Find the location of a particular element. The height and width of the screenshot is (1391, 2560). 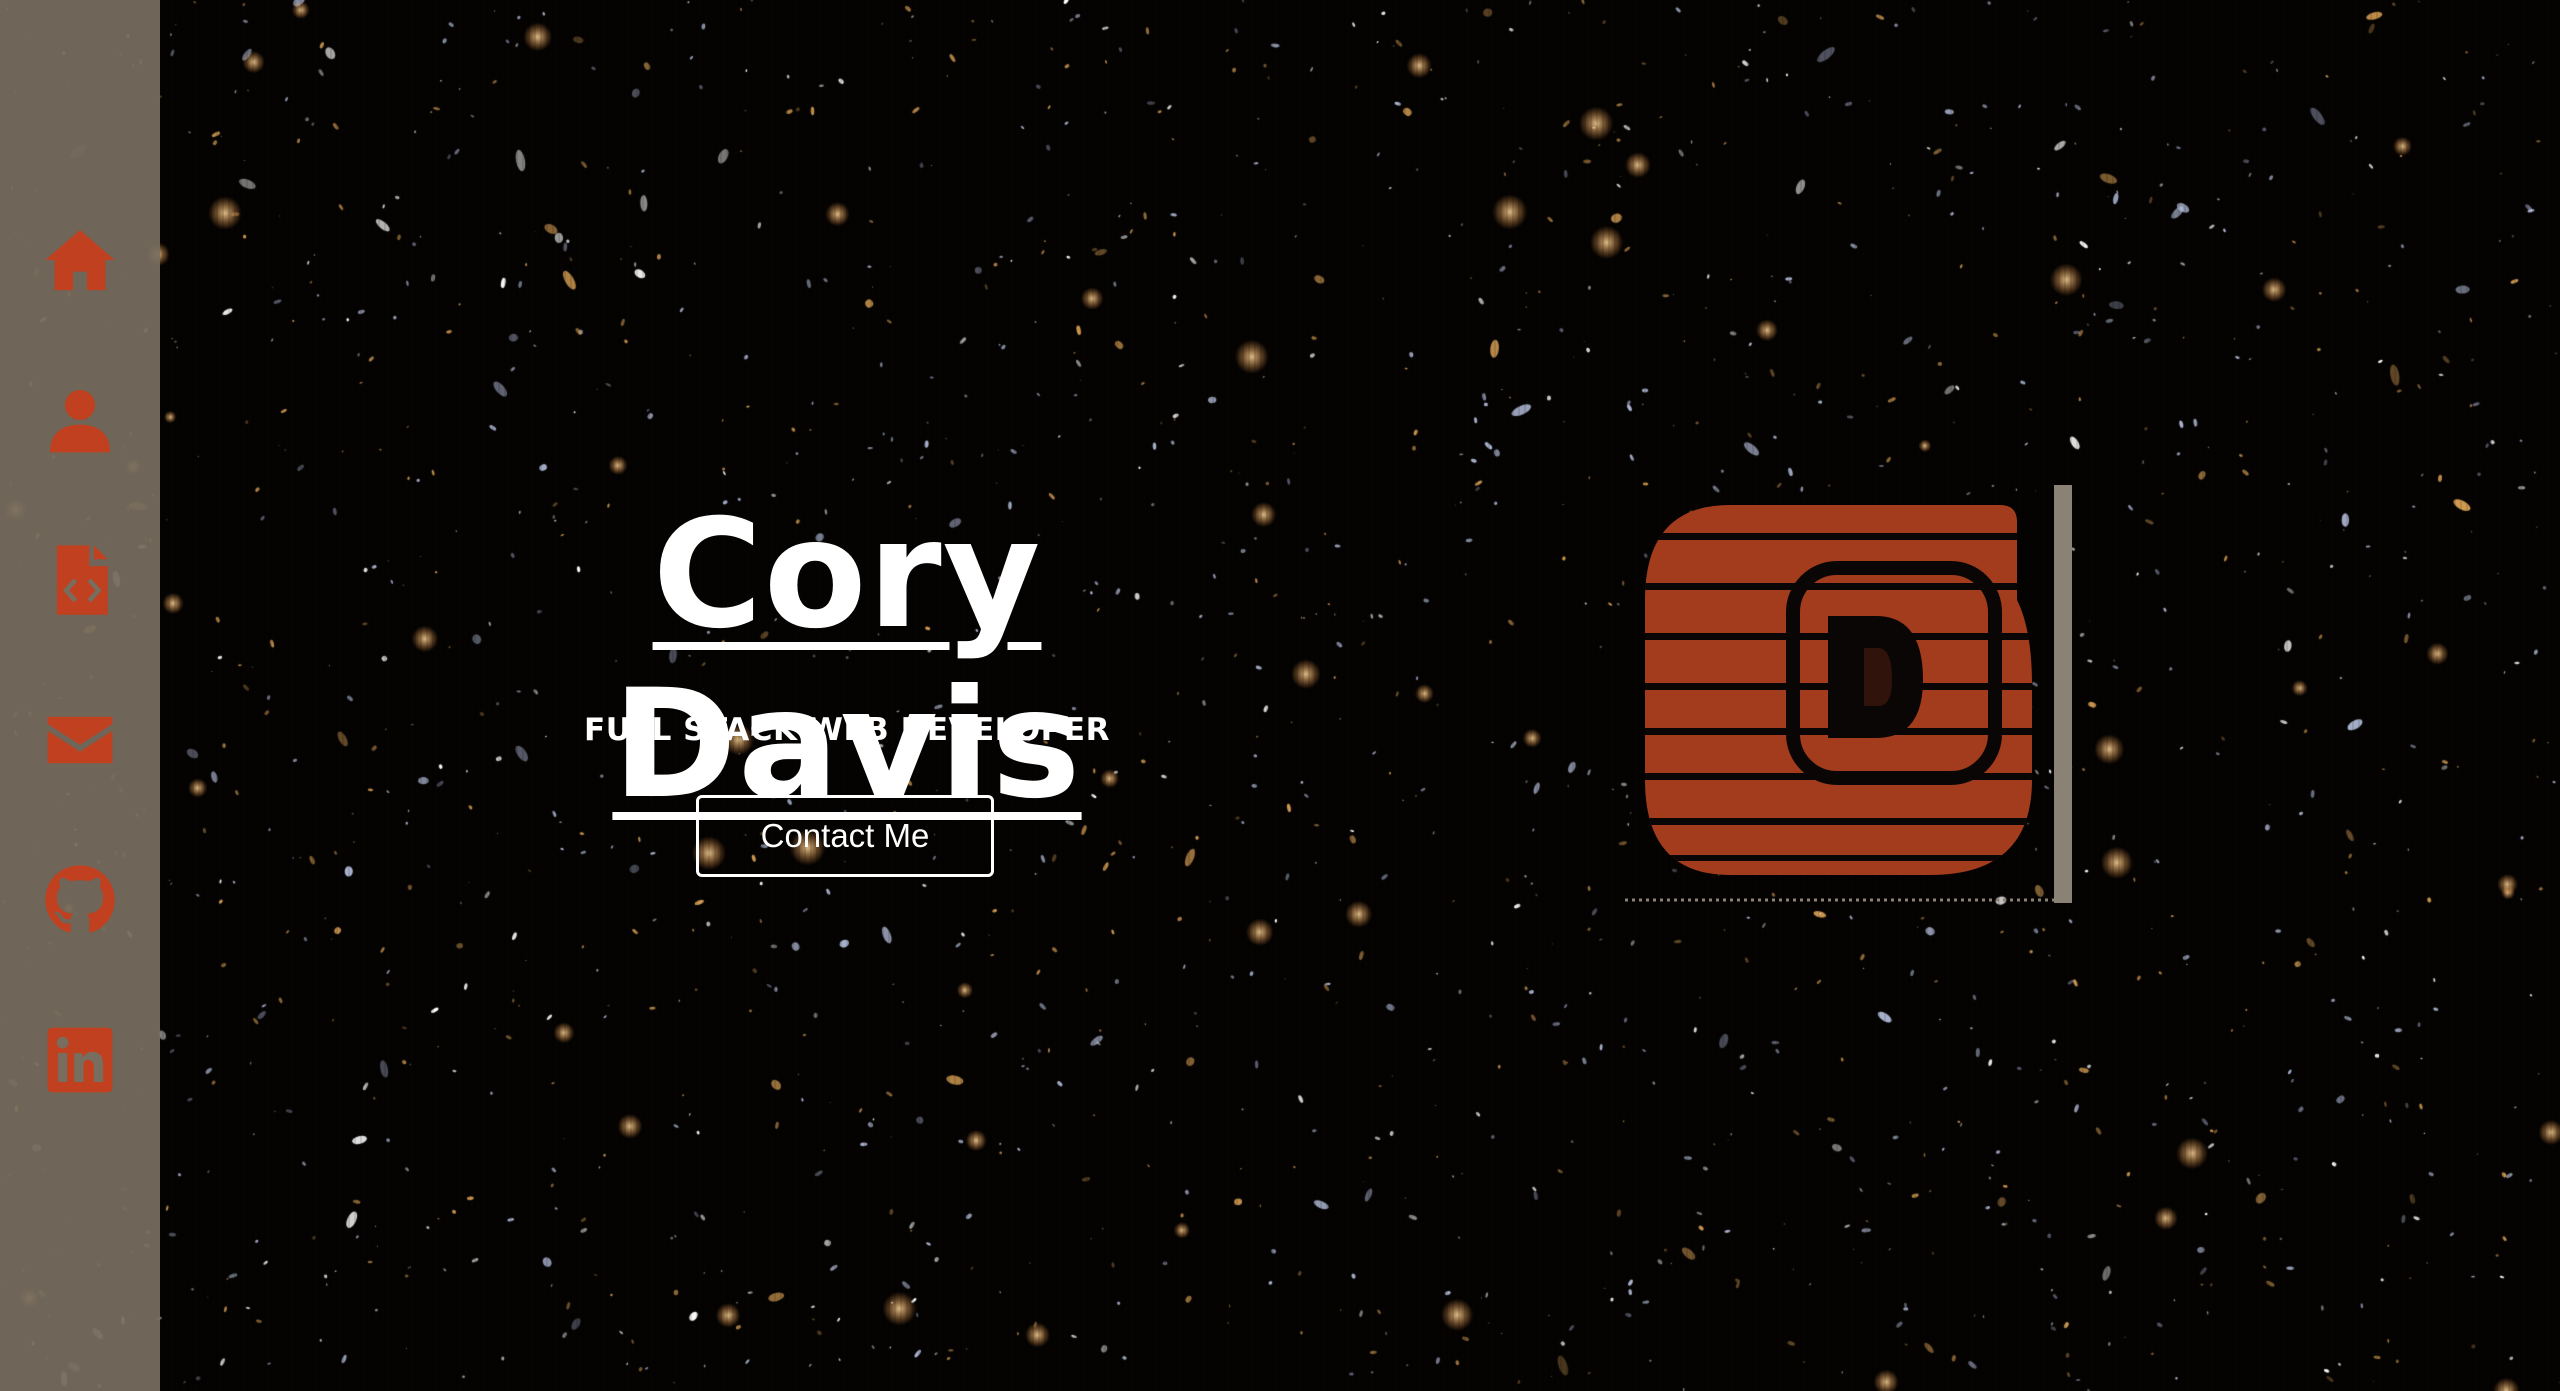

home-icon is located at coordinates (80, 260).